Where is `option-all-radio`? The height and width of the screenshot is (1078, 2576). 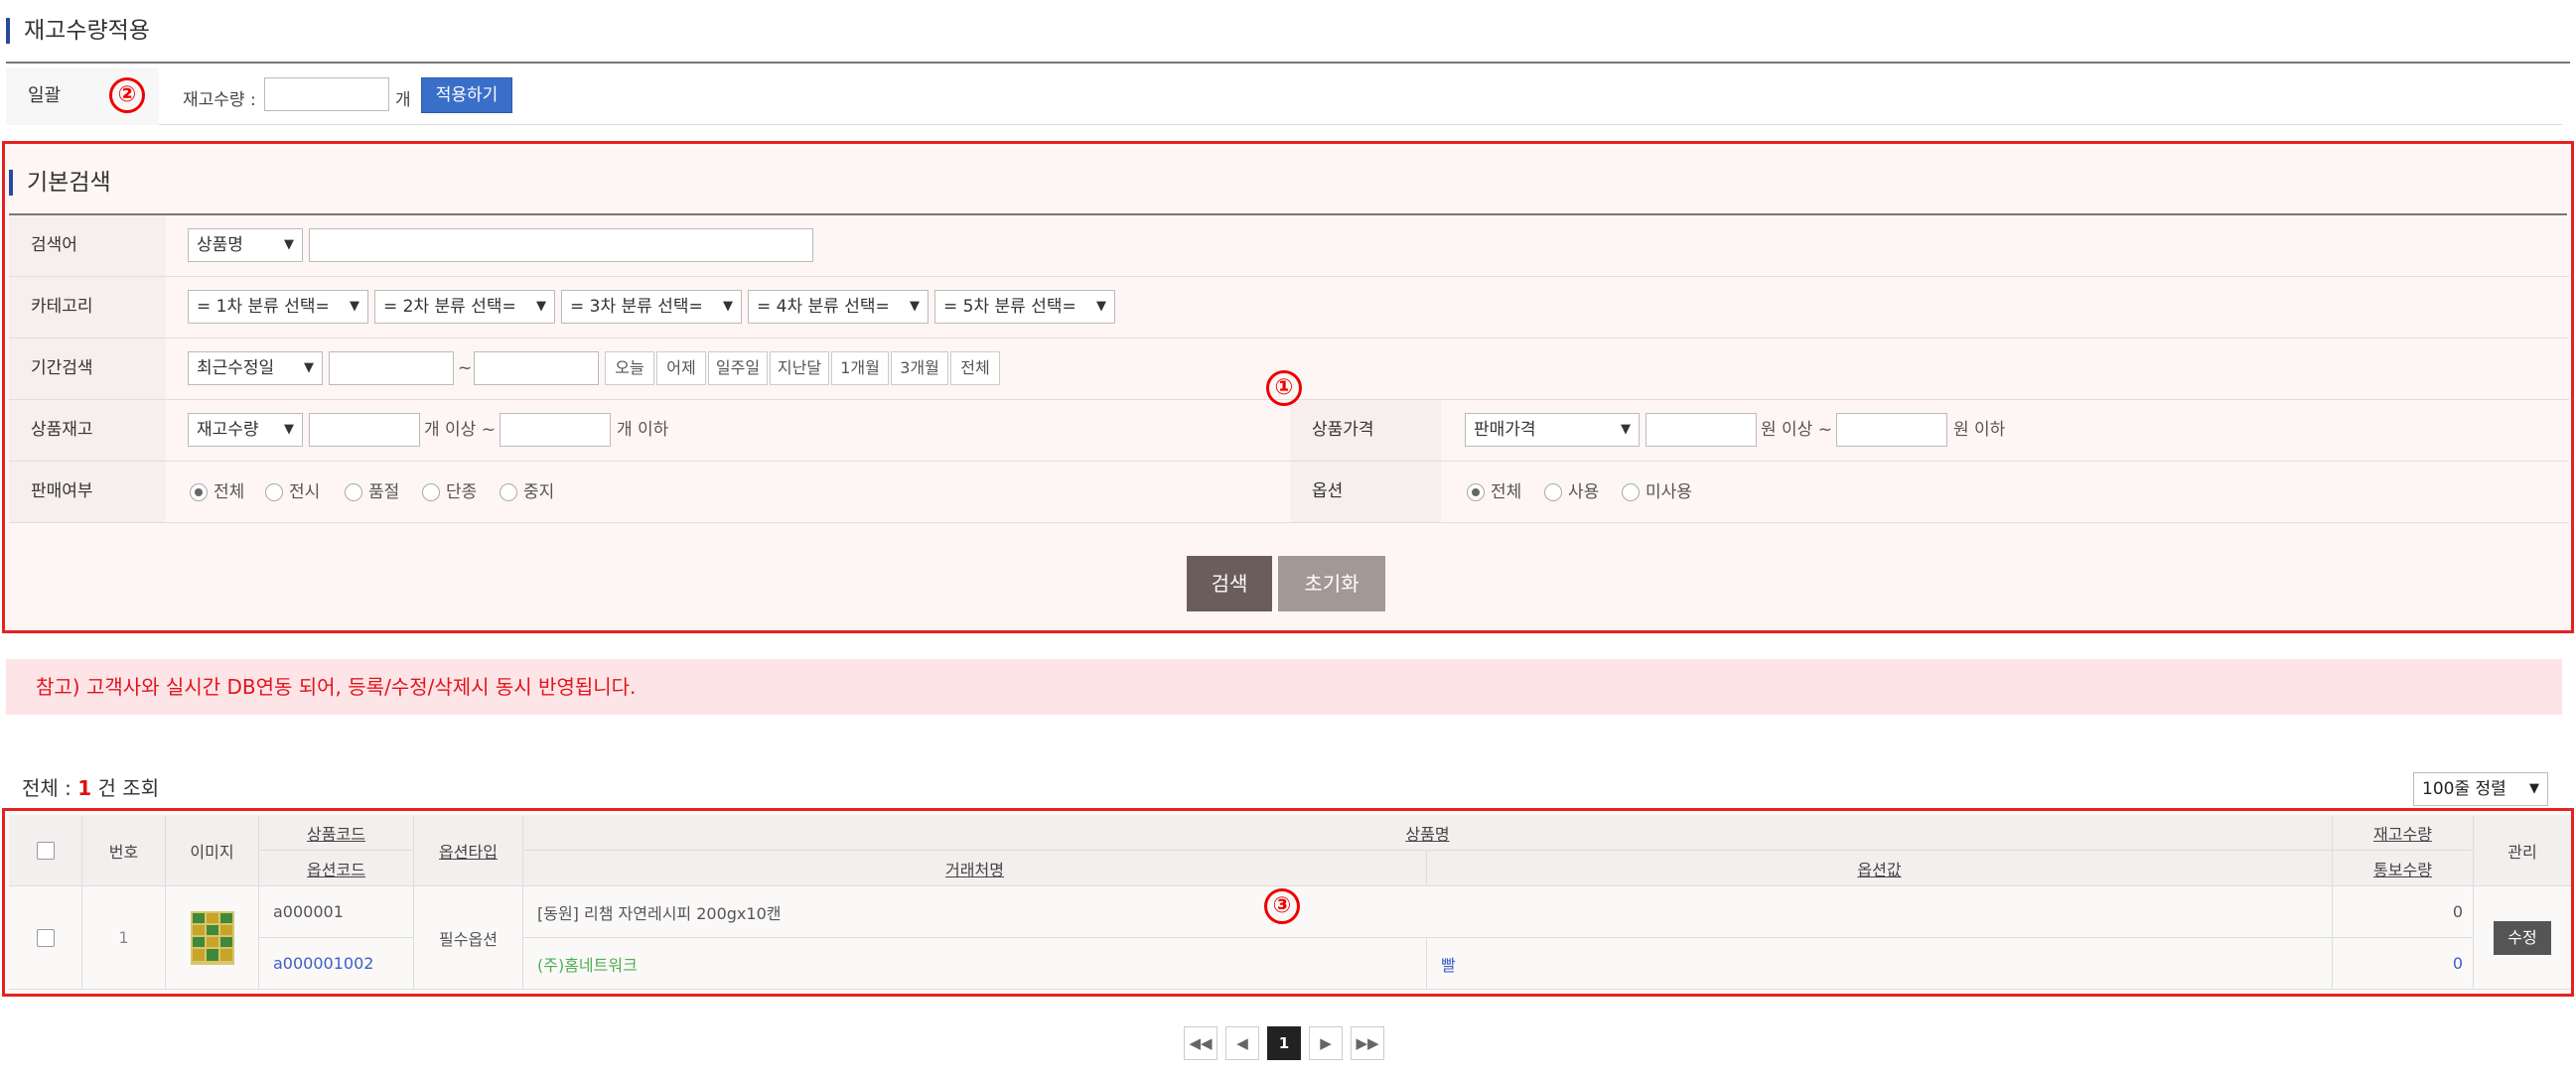 option-all-radio is located at coordinates (1476, 492).